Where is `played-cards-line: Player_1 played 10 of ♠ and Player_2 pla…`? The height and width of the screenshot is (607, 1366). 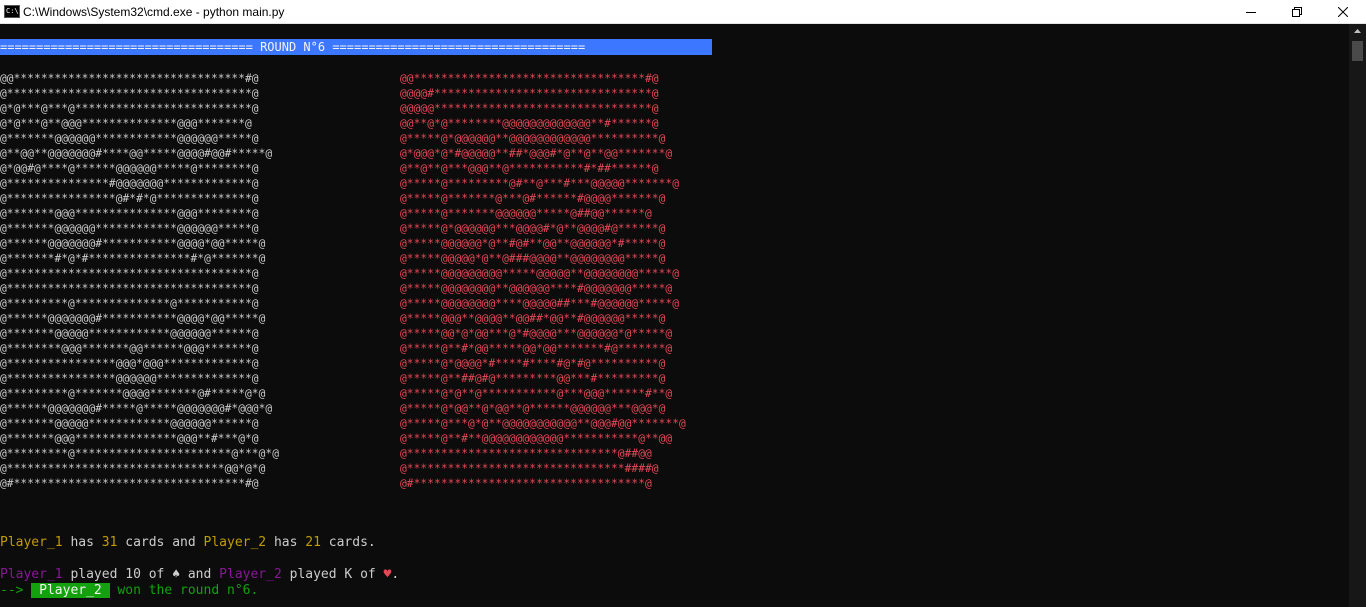
played-cards-line: Player_1 played 10 of ♠ and Player_2 pla… is located at coordinates (199, 575).